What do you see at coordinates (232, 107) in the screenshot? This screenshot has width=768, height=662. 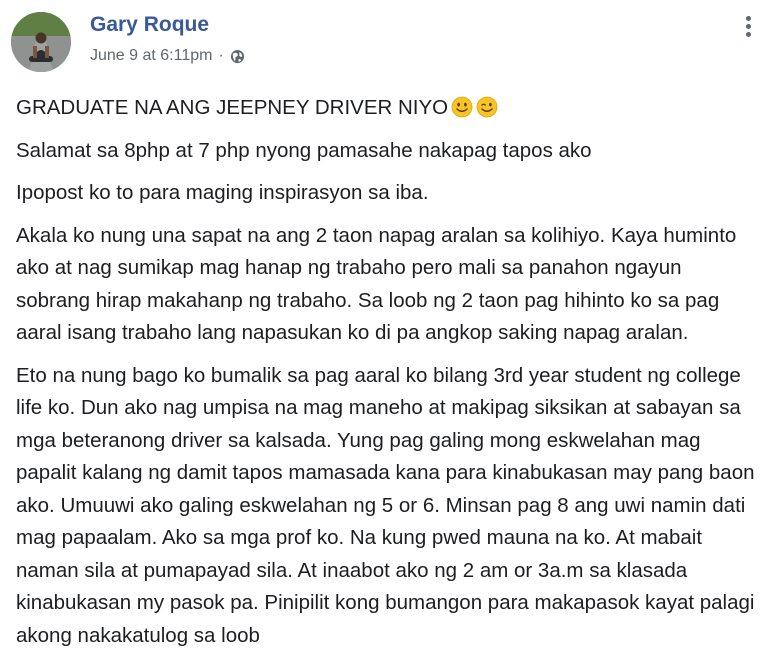 I see `post-headline: GRADUATE NA ANG JEEPNEY DRIVER NIYO` at bounding box center [232, 107].